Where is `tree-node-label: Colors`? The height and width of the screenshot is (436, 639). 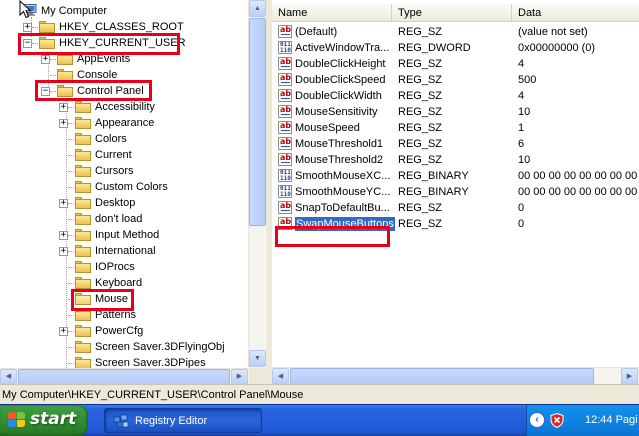 tree-node-label: Colors is located at coordinates (111, 139).